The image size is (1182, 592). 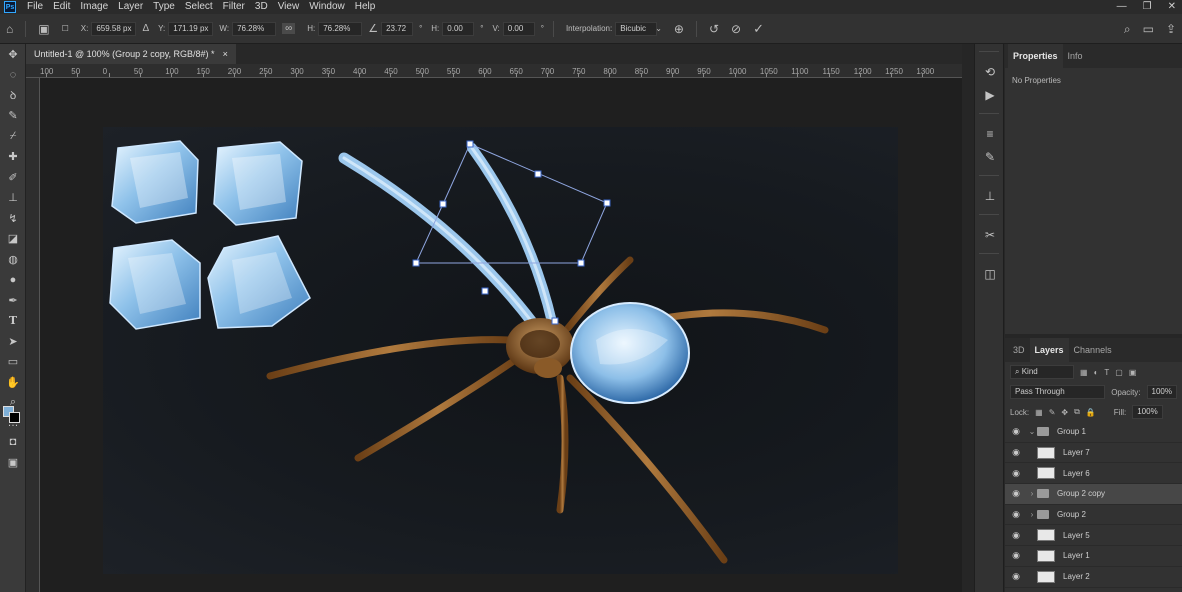 I want to click on lock-transparent-icon: ▦, so click(x=1039, y=412).